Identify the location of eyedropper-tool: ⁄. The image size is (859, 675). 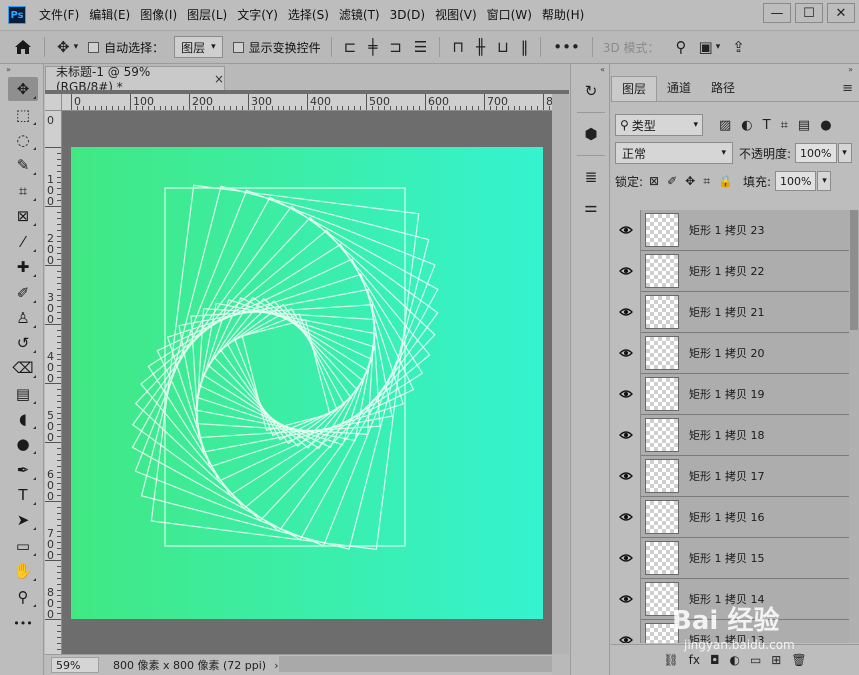
(23, 242).